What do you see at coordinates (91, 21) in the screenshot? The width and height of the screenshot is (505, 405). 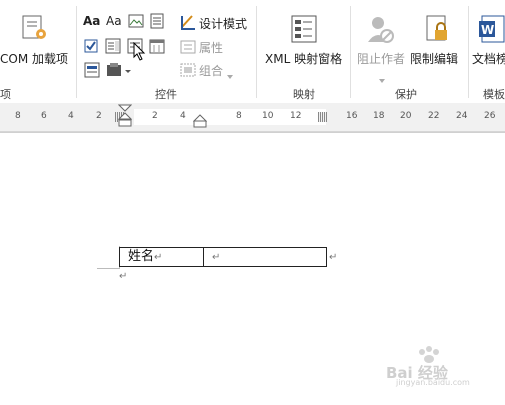 I see `rich-text-control-button: Aa` at bounding box center [91, 21].